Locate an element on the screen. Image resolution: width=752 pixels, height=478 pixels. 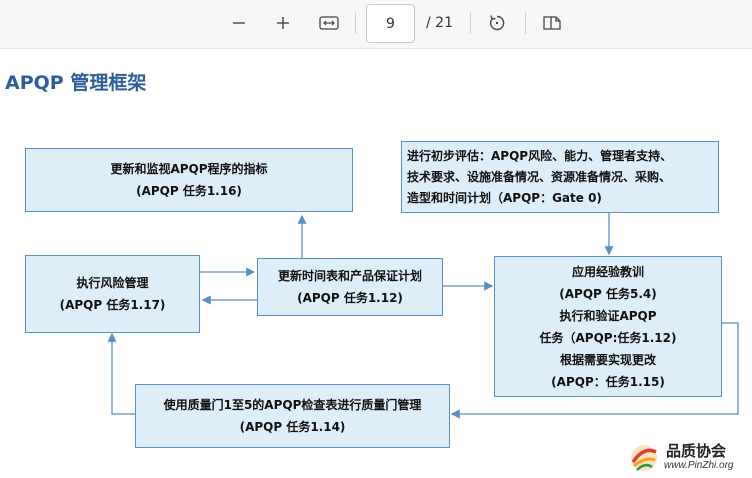
page-view-button is located at coordinates (552, 23).